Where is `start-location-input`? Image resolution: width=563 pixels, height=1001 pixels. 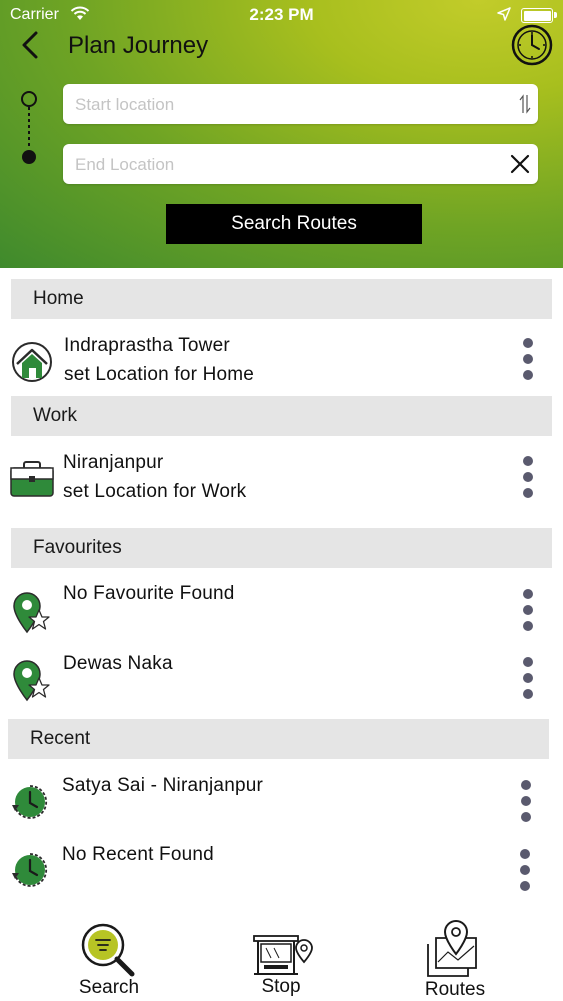 start-location-input is located at coordinates (290, 105).